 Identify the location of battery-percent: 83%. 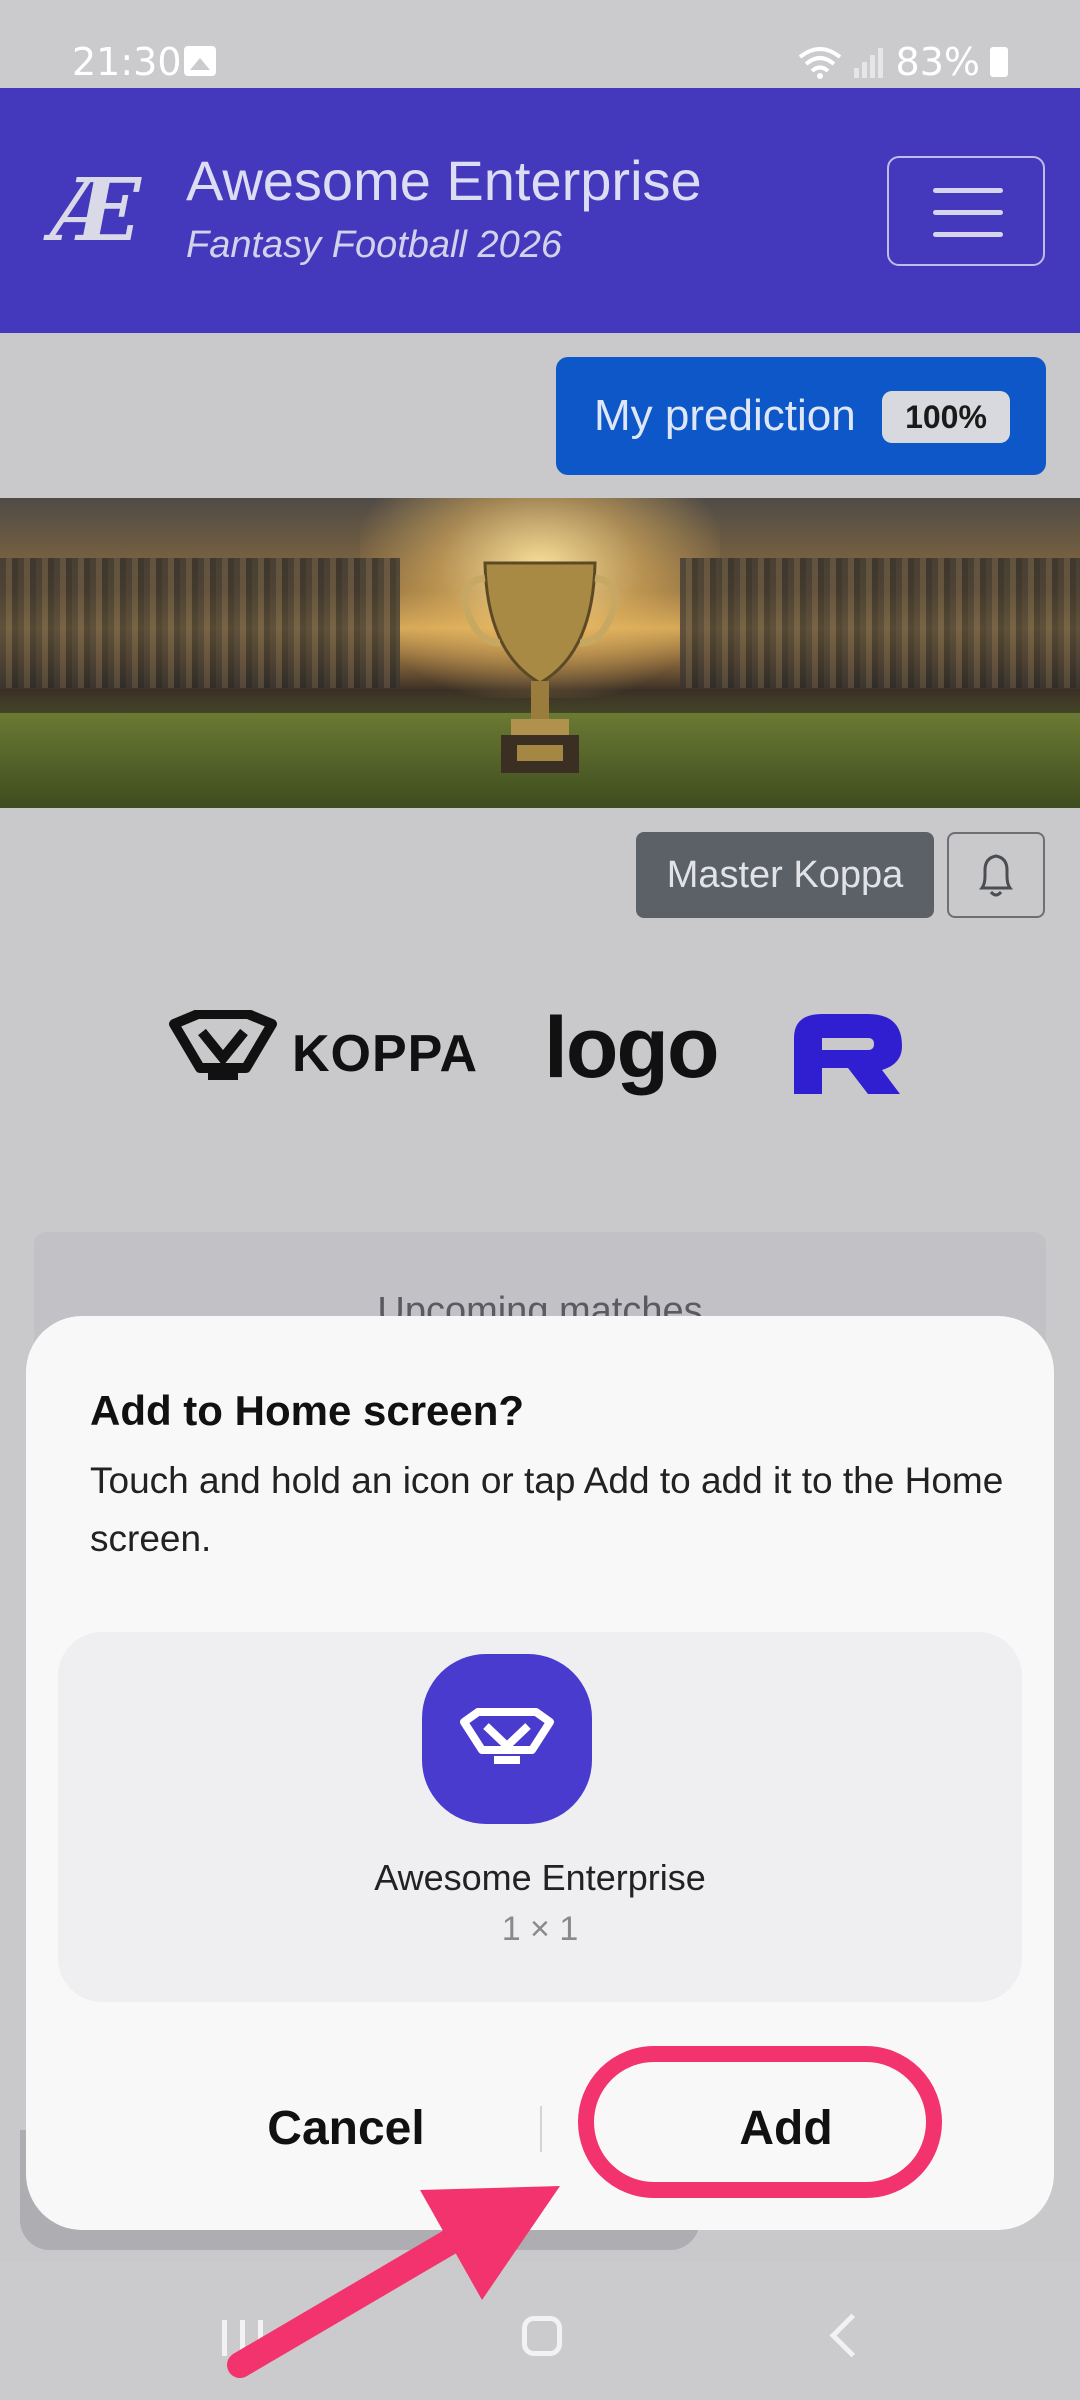
(937, 62).